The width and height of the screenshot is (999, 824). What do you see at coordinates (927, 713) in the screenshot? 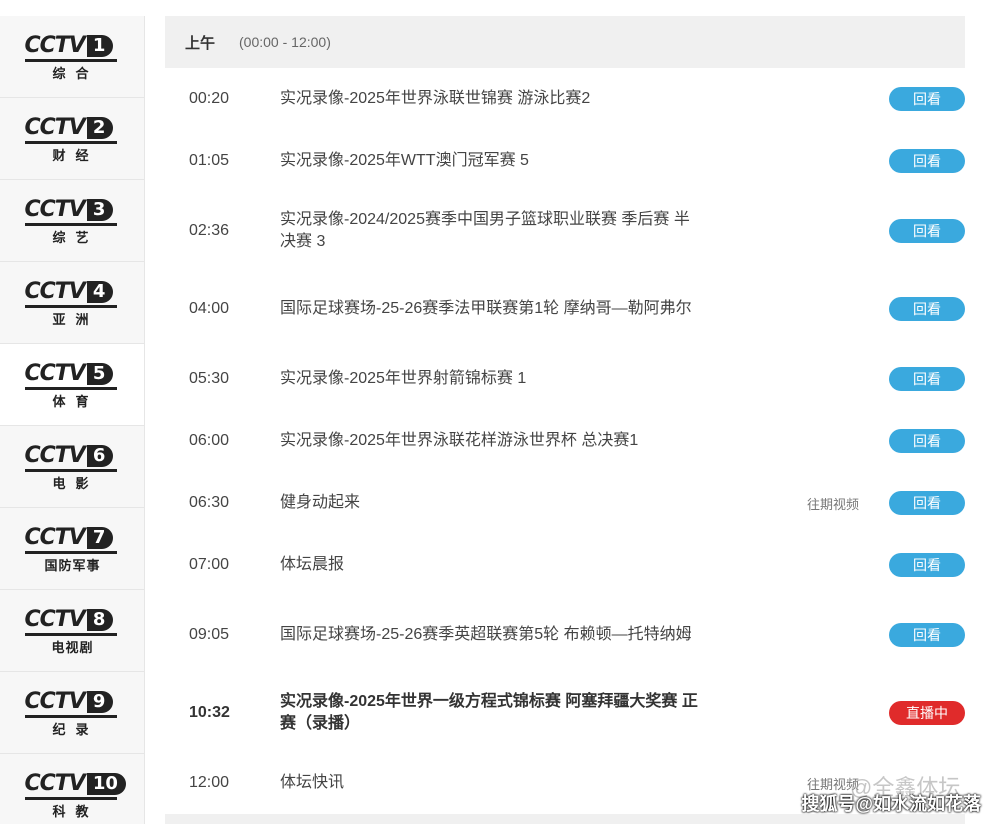
I see `live-button: 直播中` at bounding box center [927, 713].